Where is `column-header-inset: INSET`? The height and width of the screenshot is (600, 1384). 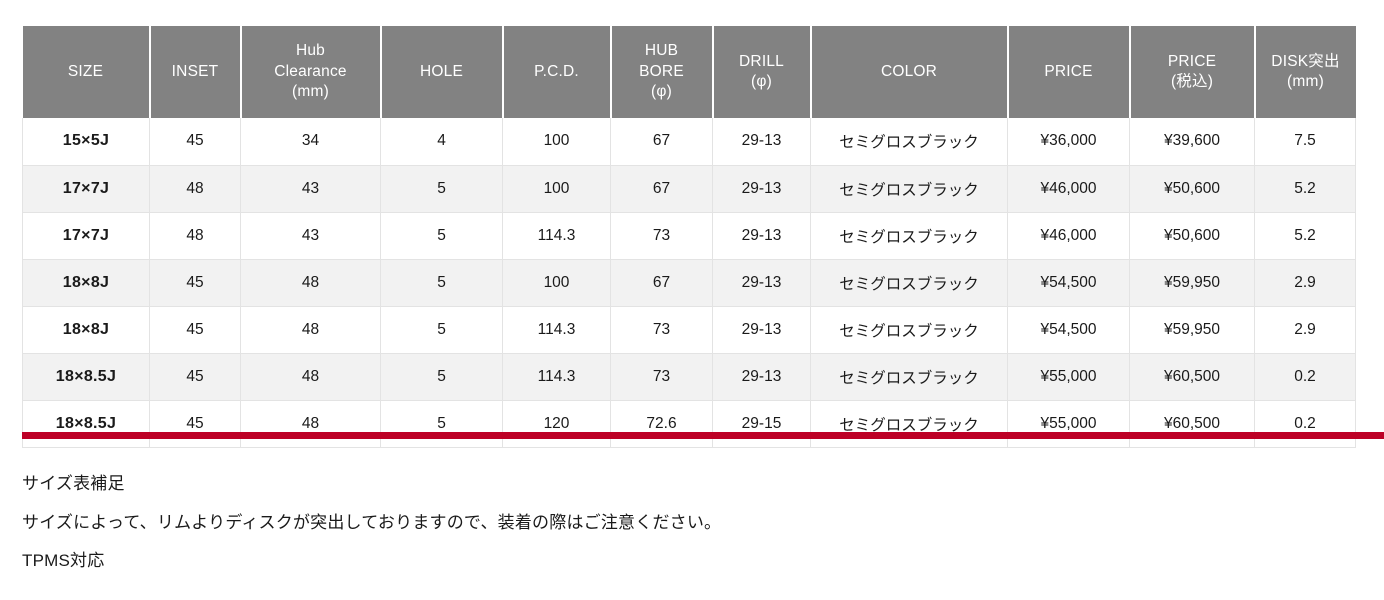 column-header-inset: INSET is located at coordinates (195, 72).